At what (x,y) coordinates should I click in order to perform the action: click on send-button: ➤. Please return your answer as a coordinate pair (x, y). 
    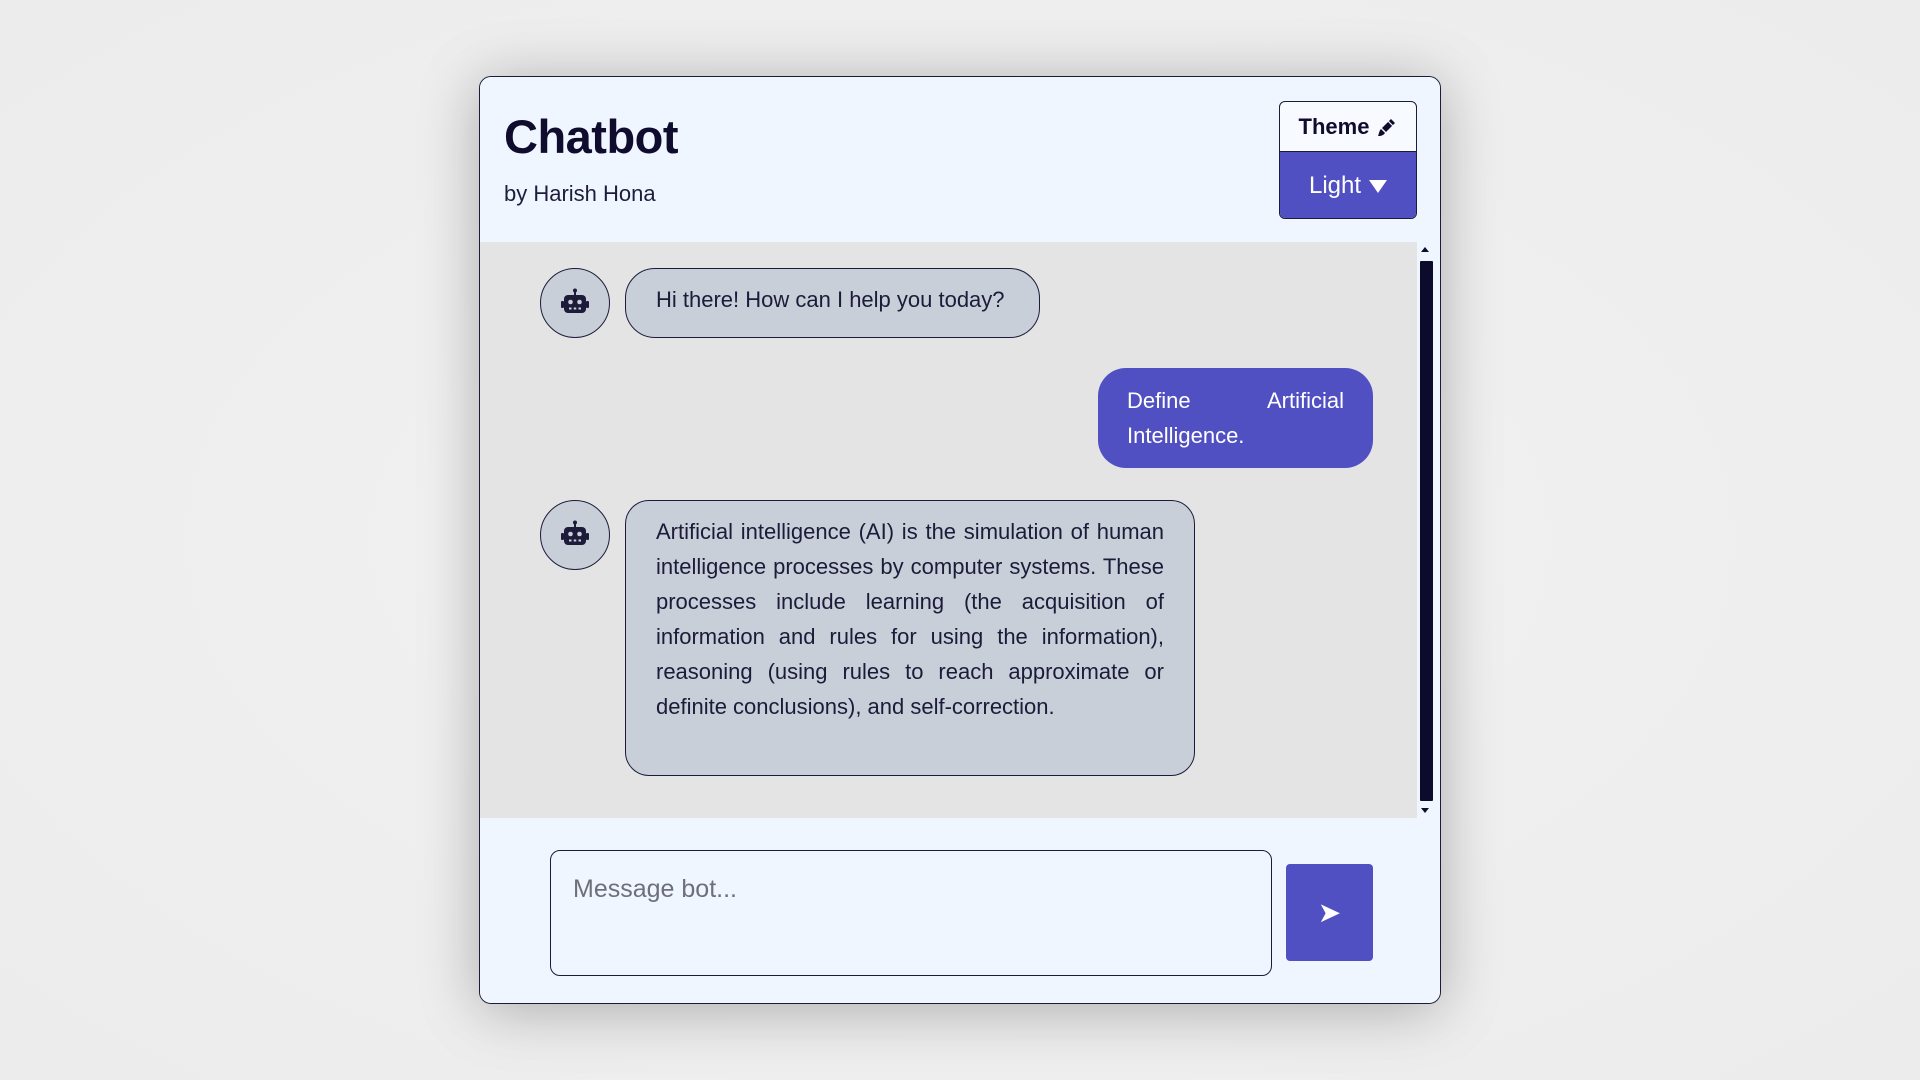
    Looking at the image, I should click on (1329, 912).